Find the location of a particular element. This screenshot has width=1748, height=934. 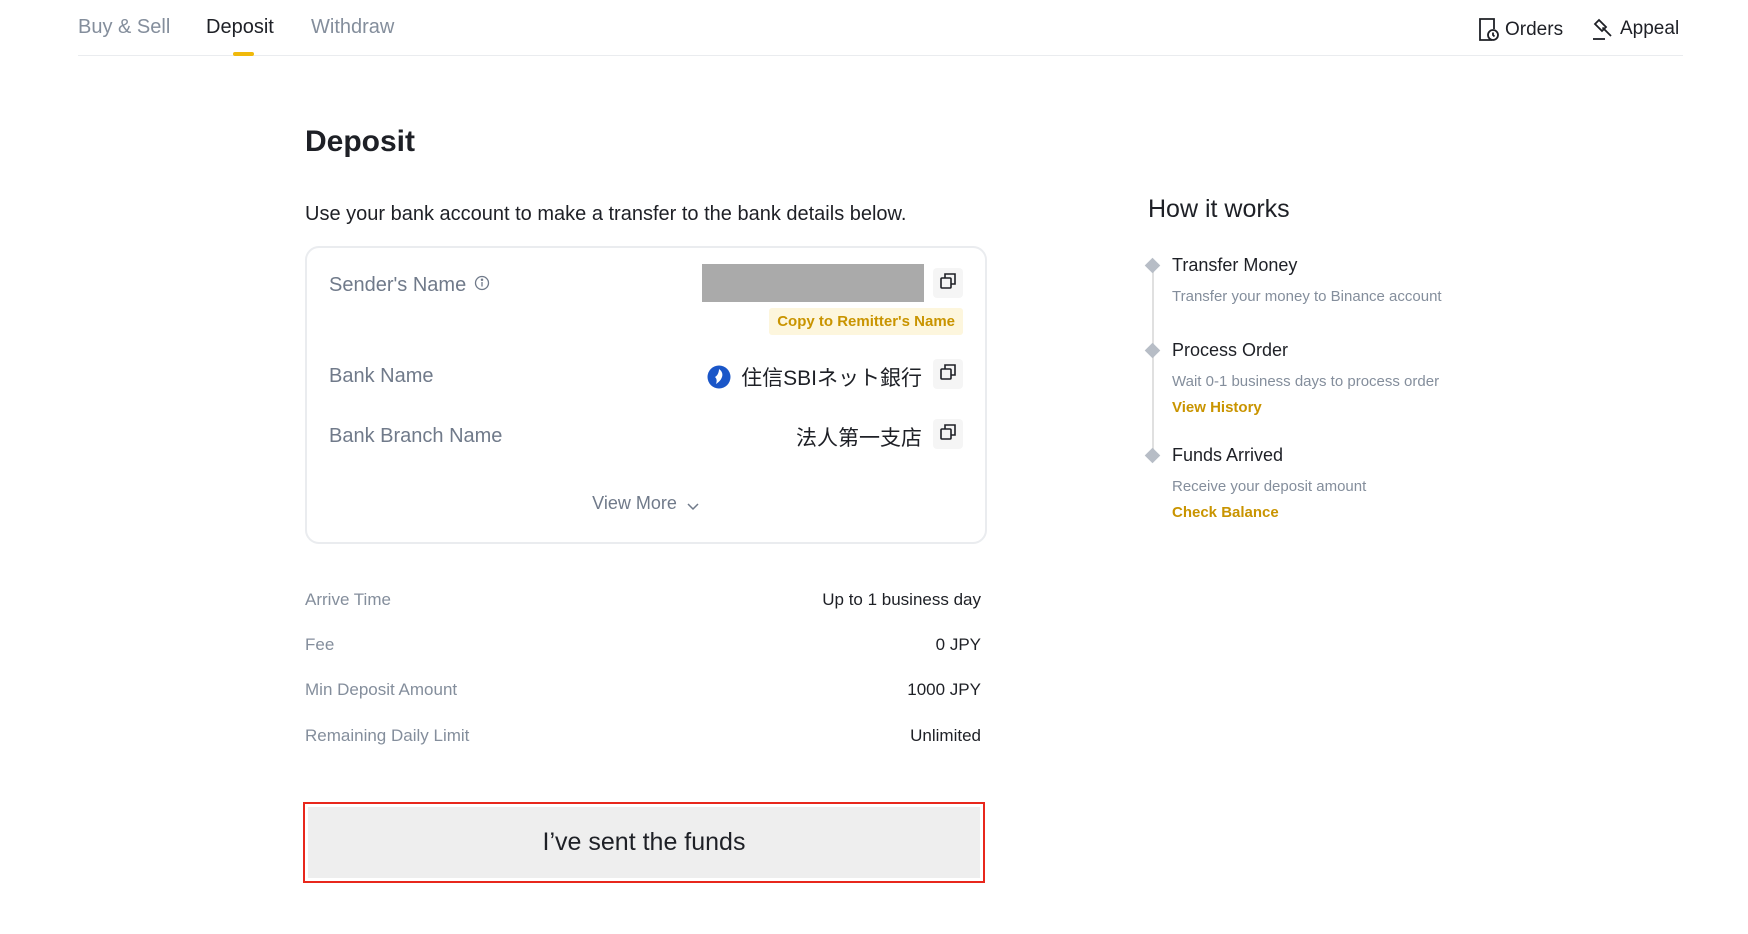

copy-sender-name-button is located at coordinates (948, 283).